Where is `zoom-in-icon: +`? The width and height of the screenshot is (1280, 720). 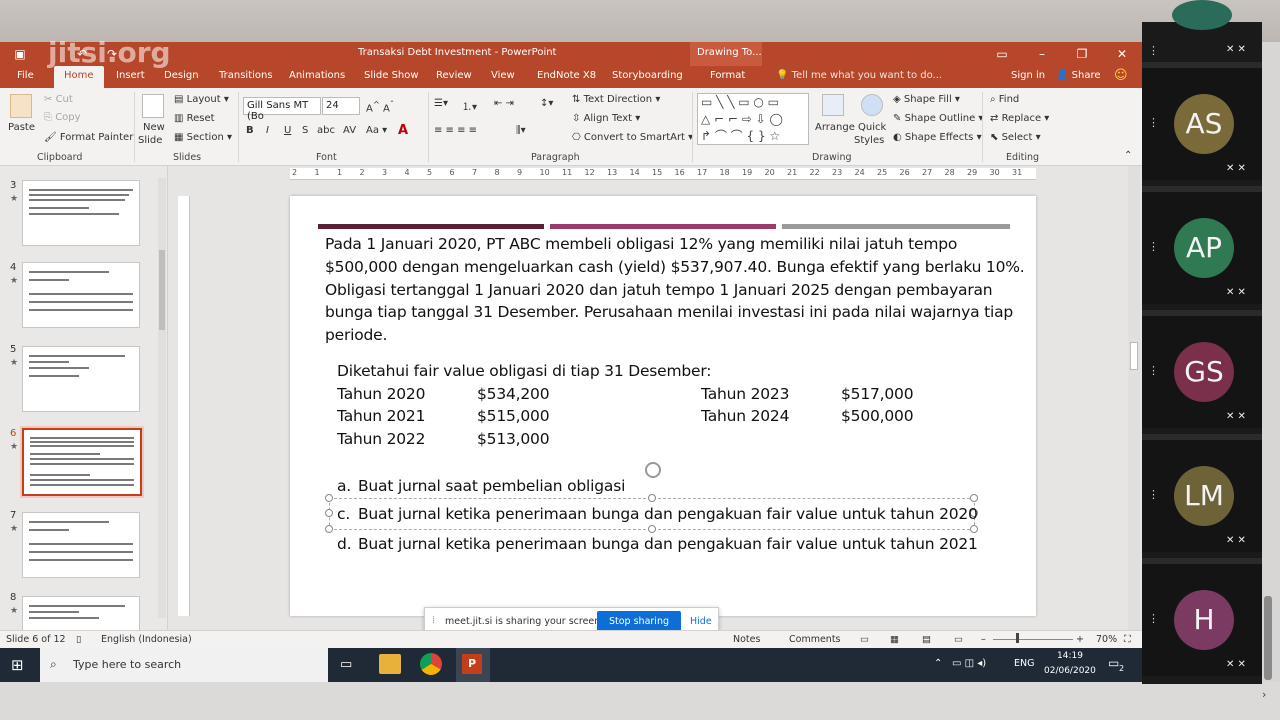
zoom-in-icon: + is located at coordinates (1080, 639).